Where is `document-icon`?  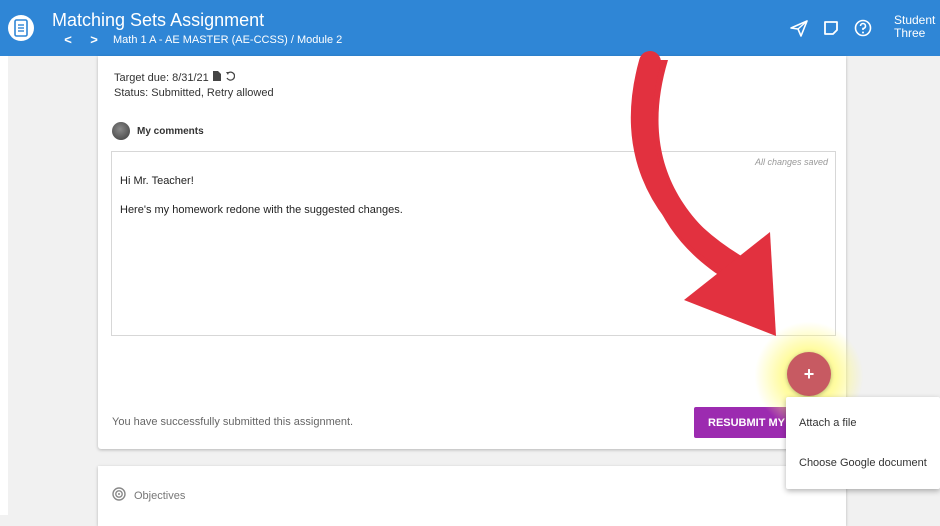 document-icon is located at coordinates (21, 28).